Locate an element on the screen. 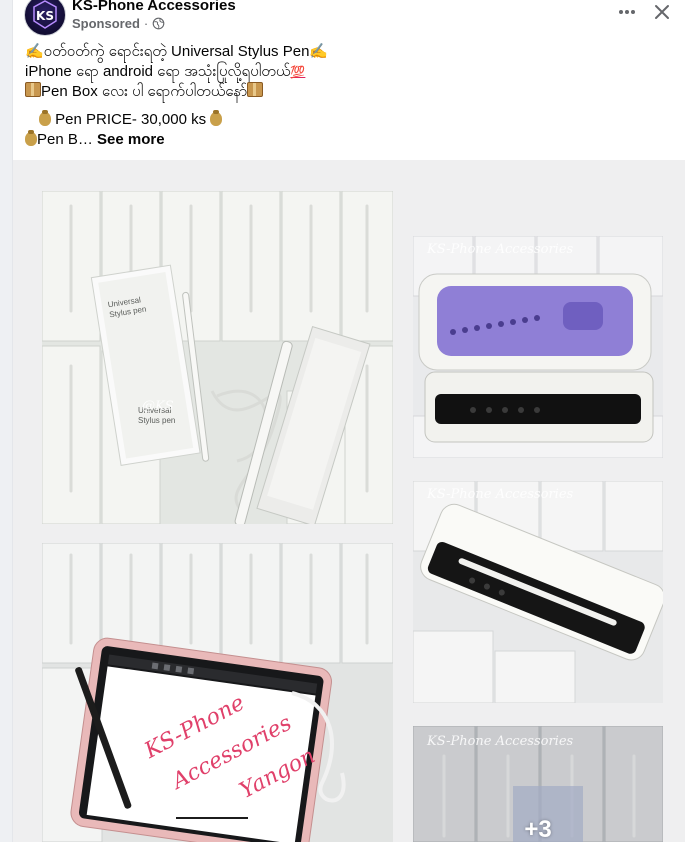 The height and width of the screenshot is (842, 685). globe-icon is located at coordinates (158, 23).